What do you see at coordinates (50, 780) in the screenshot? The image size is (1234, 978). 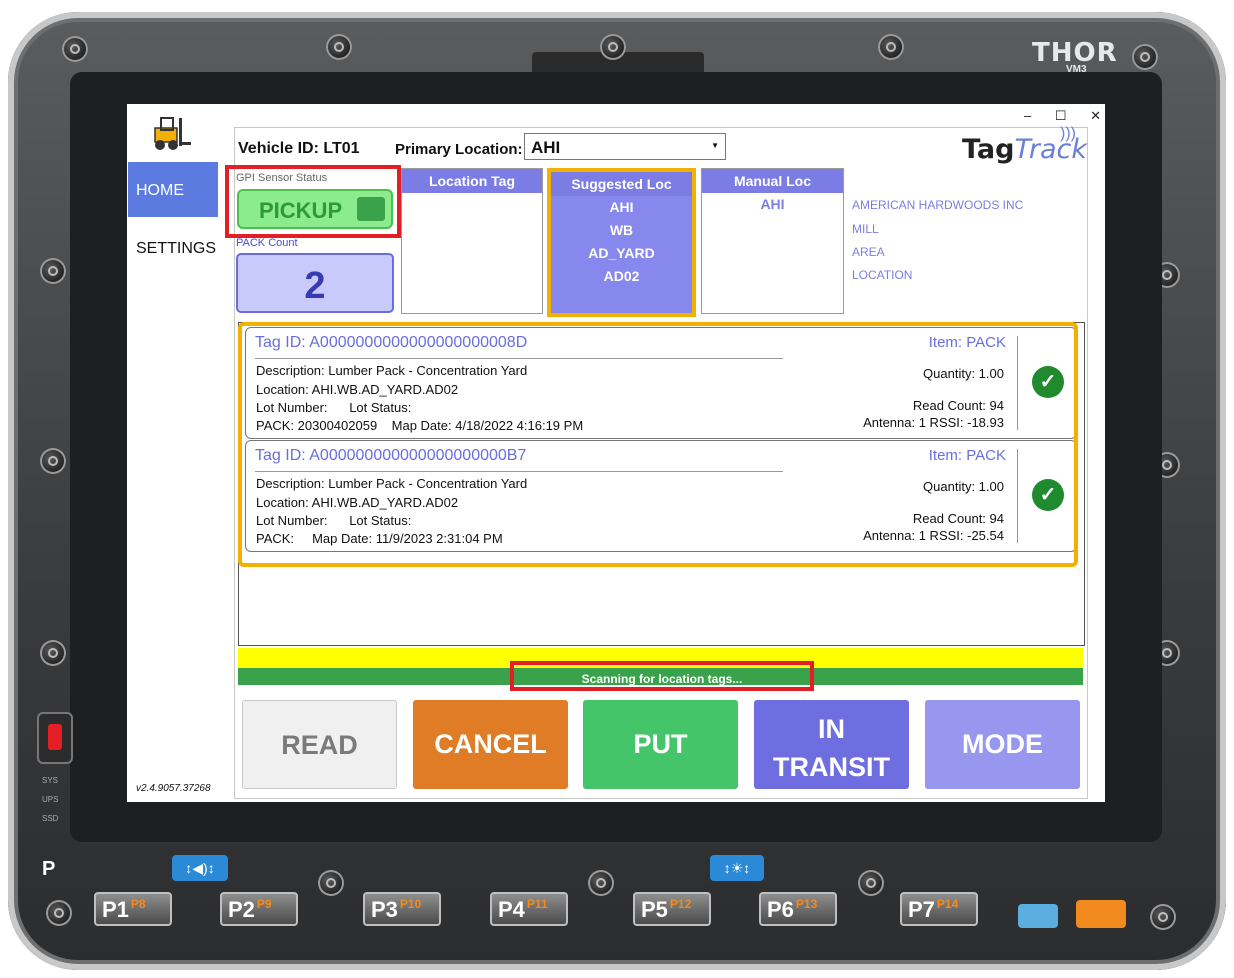 I see `led-sys: SYS` at bounding box center [50, 780].